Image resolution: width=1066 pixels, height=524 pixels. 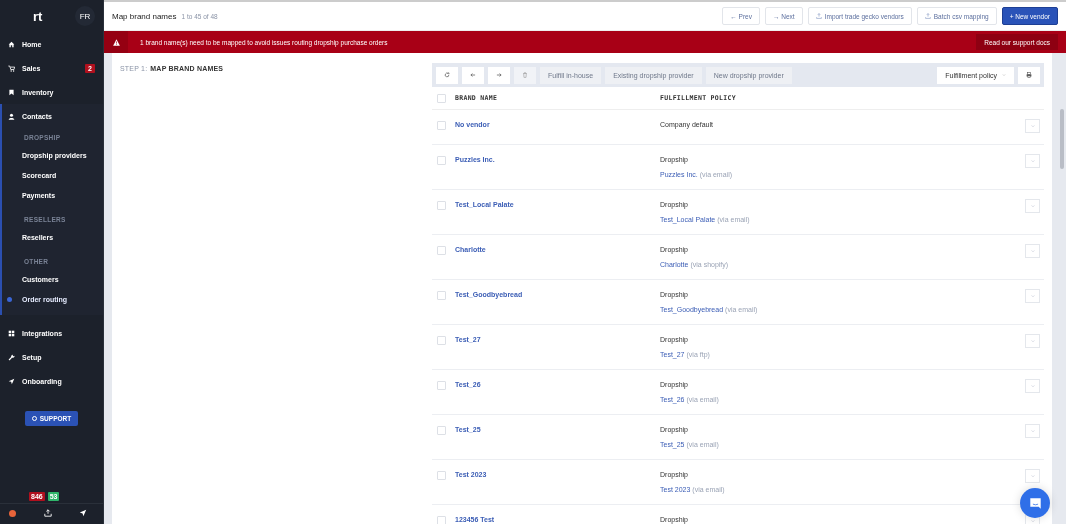 I want to click on language-button: FR, so click(x=85, y=16).